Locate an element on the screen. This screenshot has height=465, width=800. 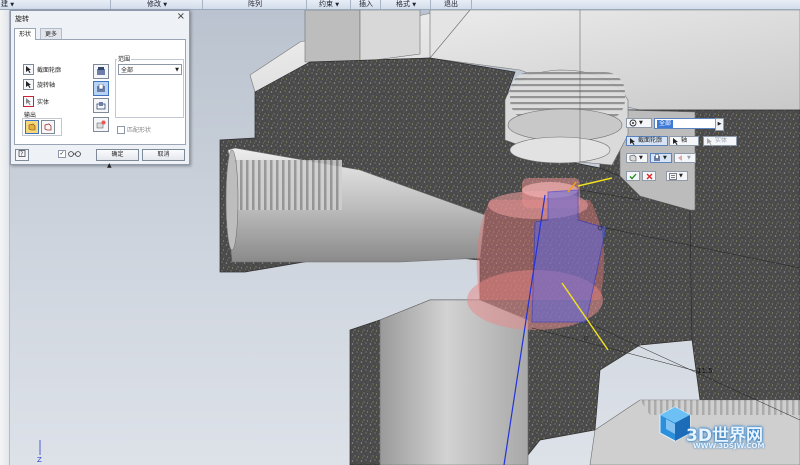
mini-axis-button: 轴 is located at coordinates (684, 141).